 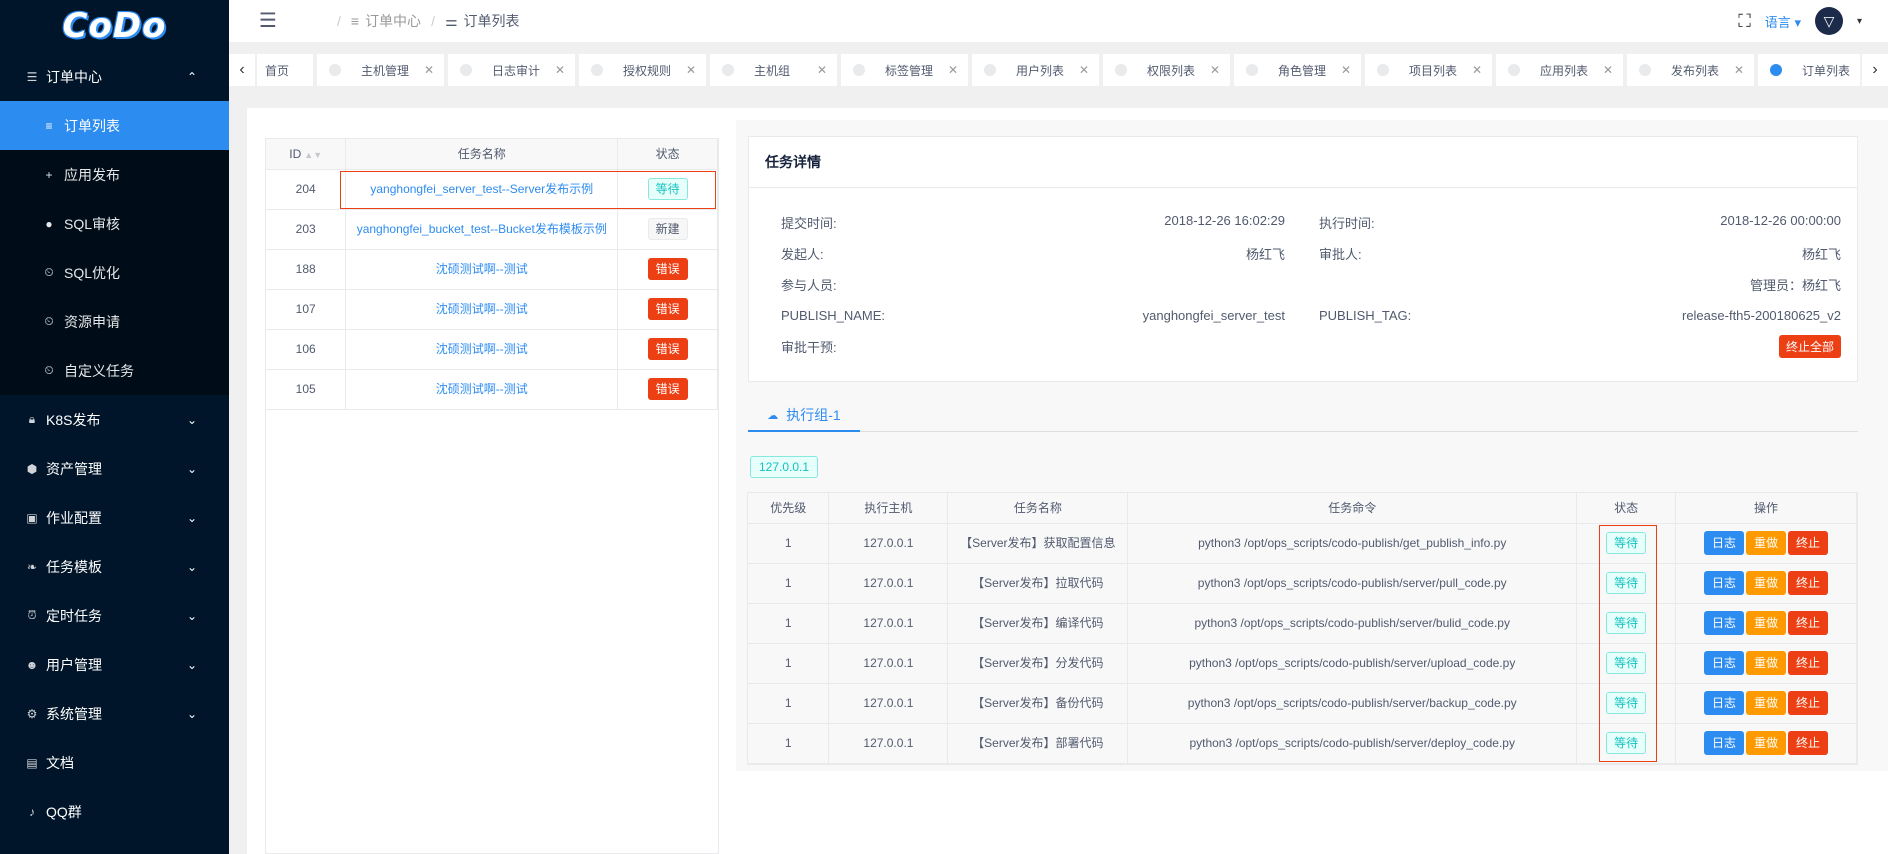 I want to click on order-id: 105, so click(x=306, y=389).